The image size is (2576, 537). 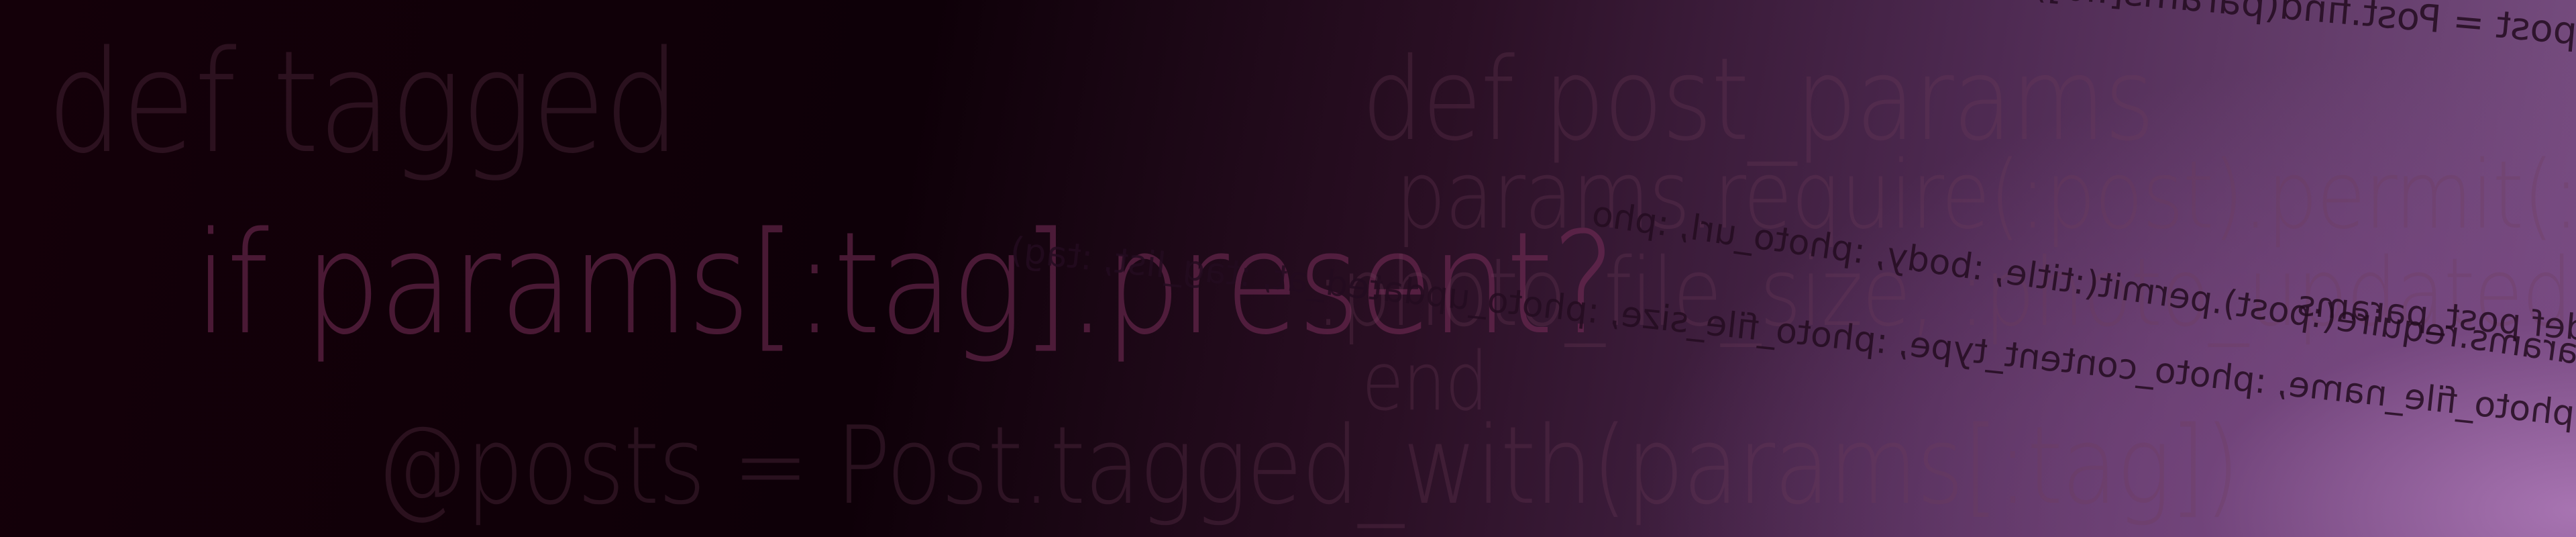 I want to click on code-line-def-tagged: def tagged, so click(x=363, y=102).